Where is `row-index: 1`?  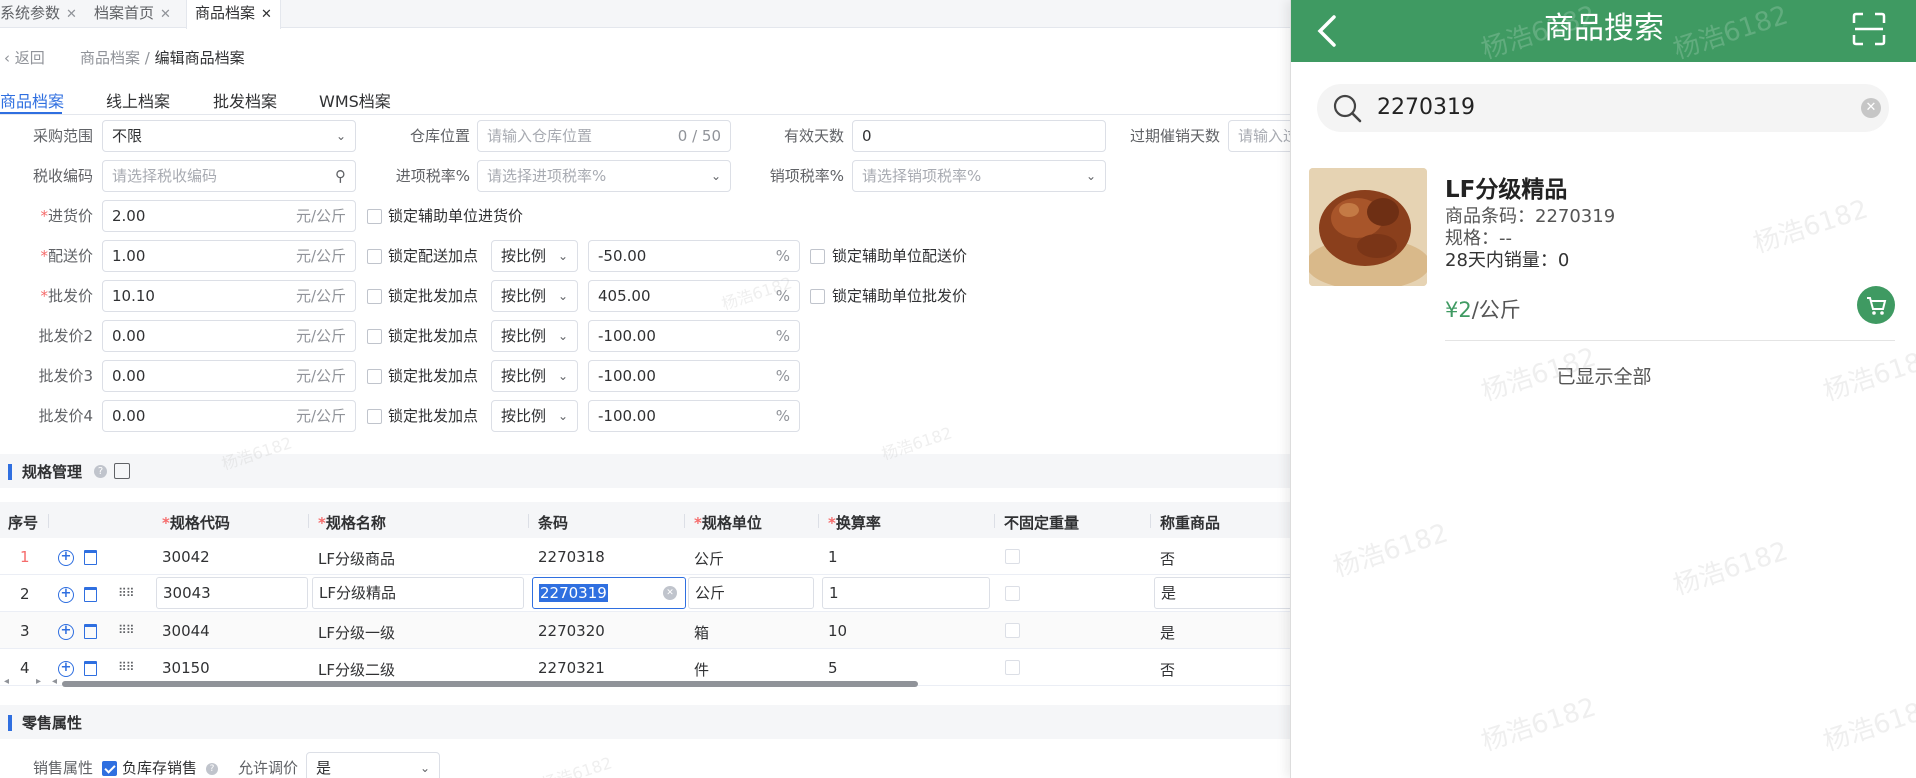 row-index: 1 is located at coordinates (25, 557).